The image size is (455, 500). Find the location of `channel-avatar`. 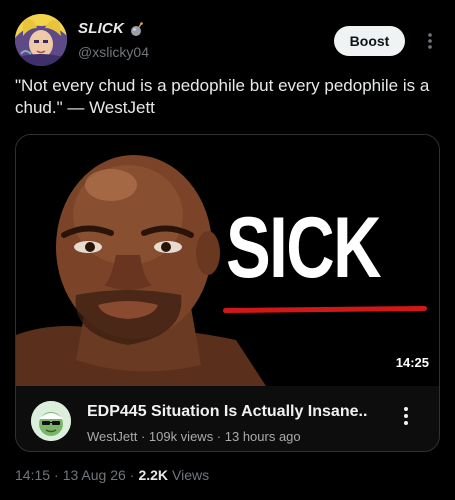

channel-avatar is located at coordinates (51, 421).